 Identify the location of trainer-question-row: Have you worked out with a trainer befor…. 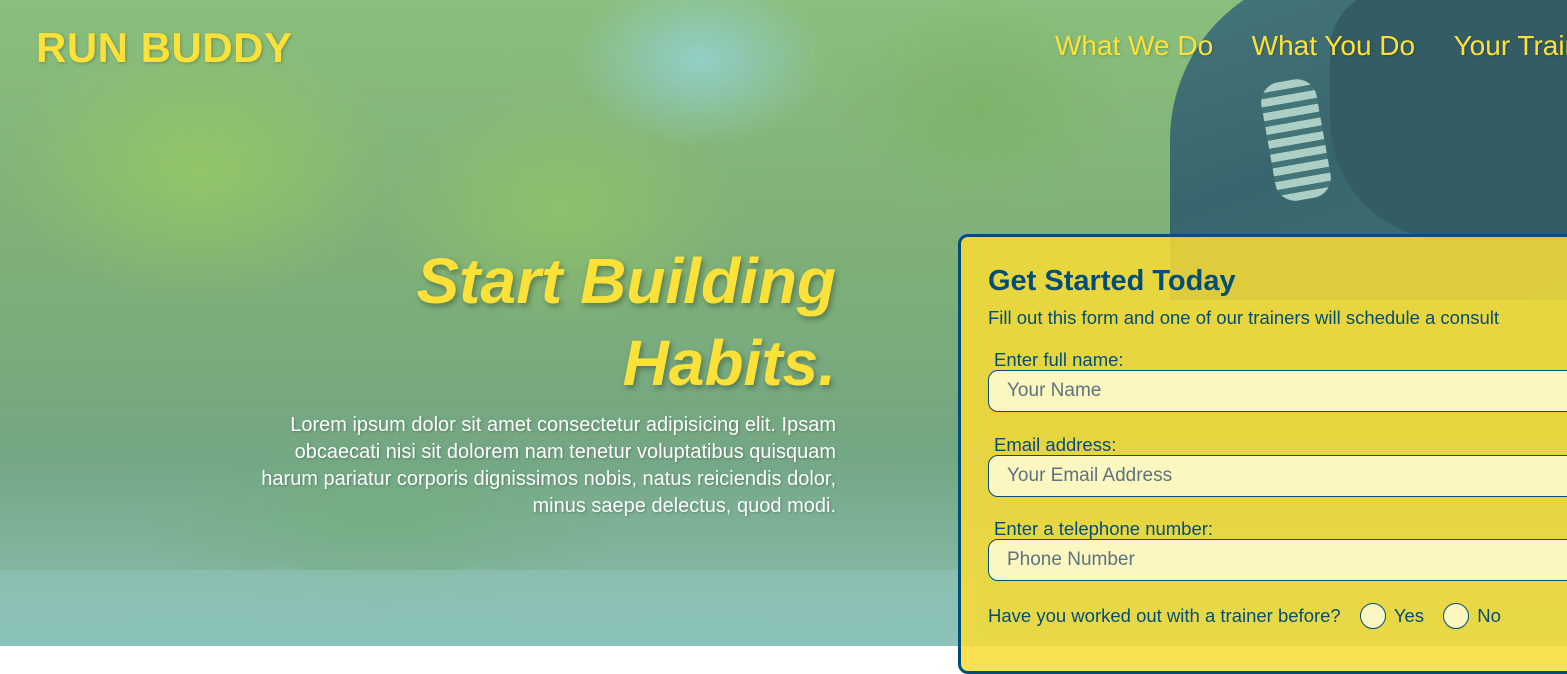
(1244, 616).